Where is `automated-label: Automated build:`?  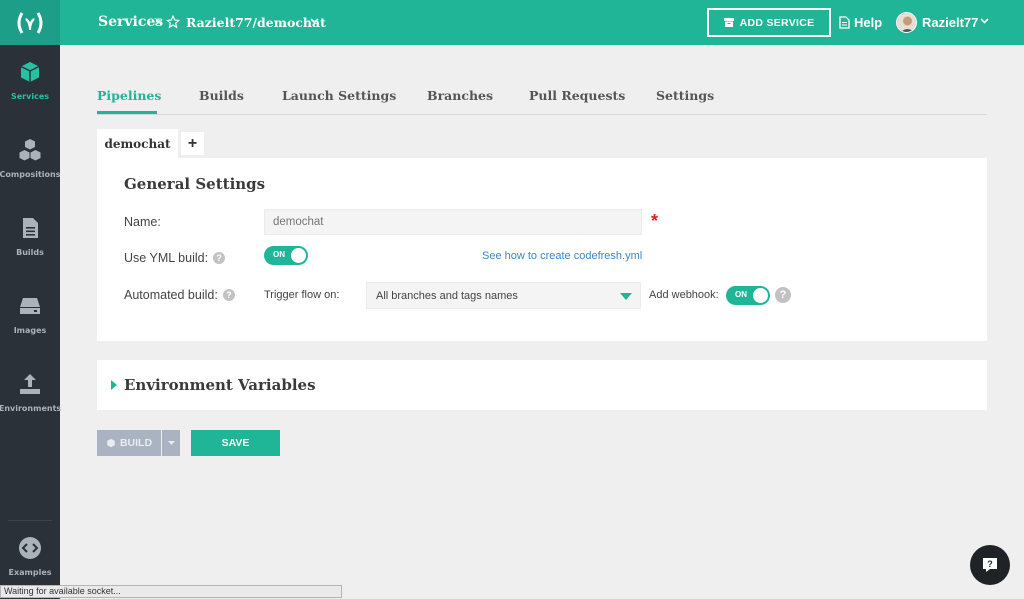 automated-label: Automated build: is located at coordinates (171, 295).